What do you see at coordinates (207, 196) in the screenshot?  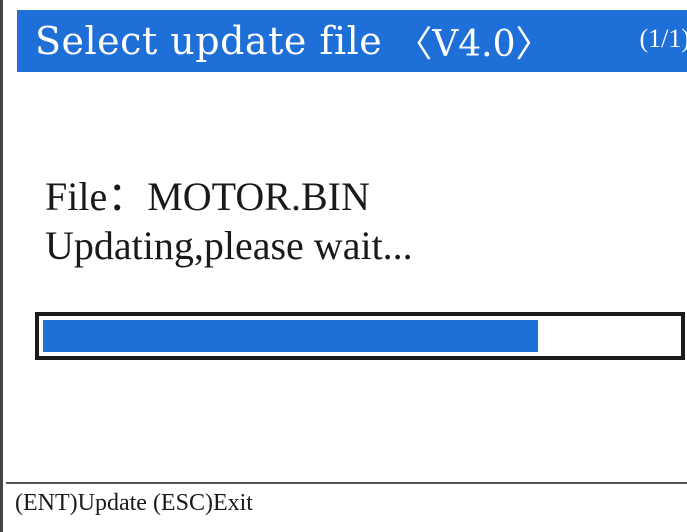 I see `file-name-label: File：MOTOR.BIN` at bounding box center [207, 196].